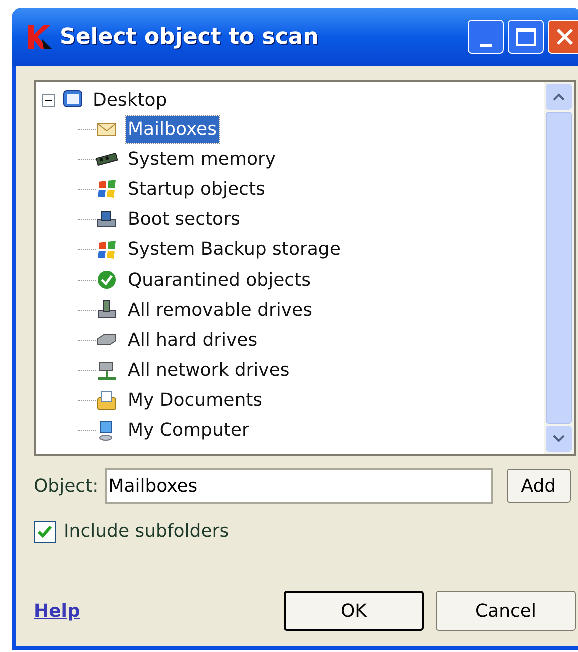  Describe the element at coordinates (40, 37) in the screenshot. I see `app-logo-icon` at that location.